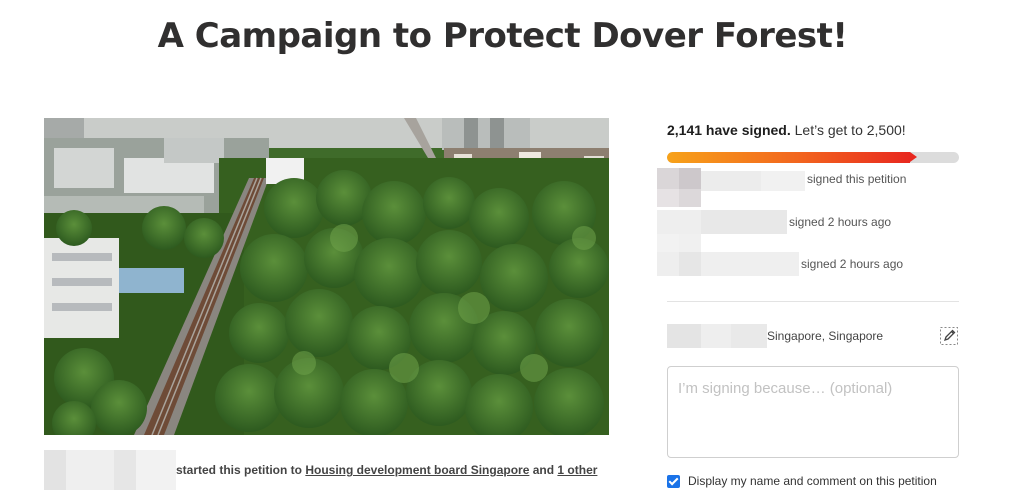 The image size is (1024, 498). What do you see at coordinates (679, 198) in the screenshot?
I see `signer-1-blur-lower` at bounding box center [679, 198].